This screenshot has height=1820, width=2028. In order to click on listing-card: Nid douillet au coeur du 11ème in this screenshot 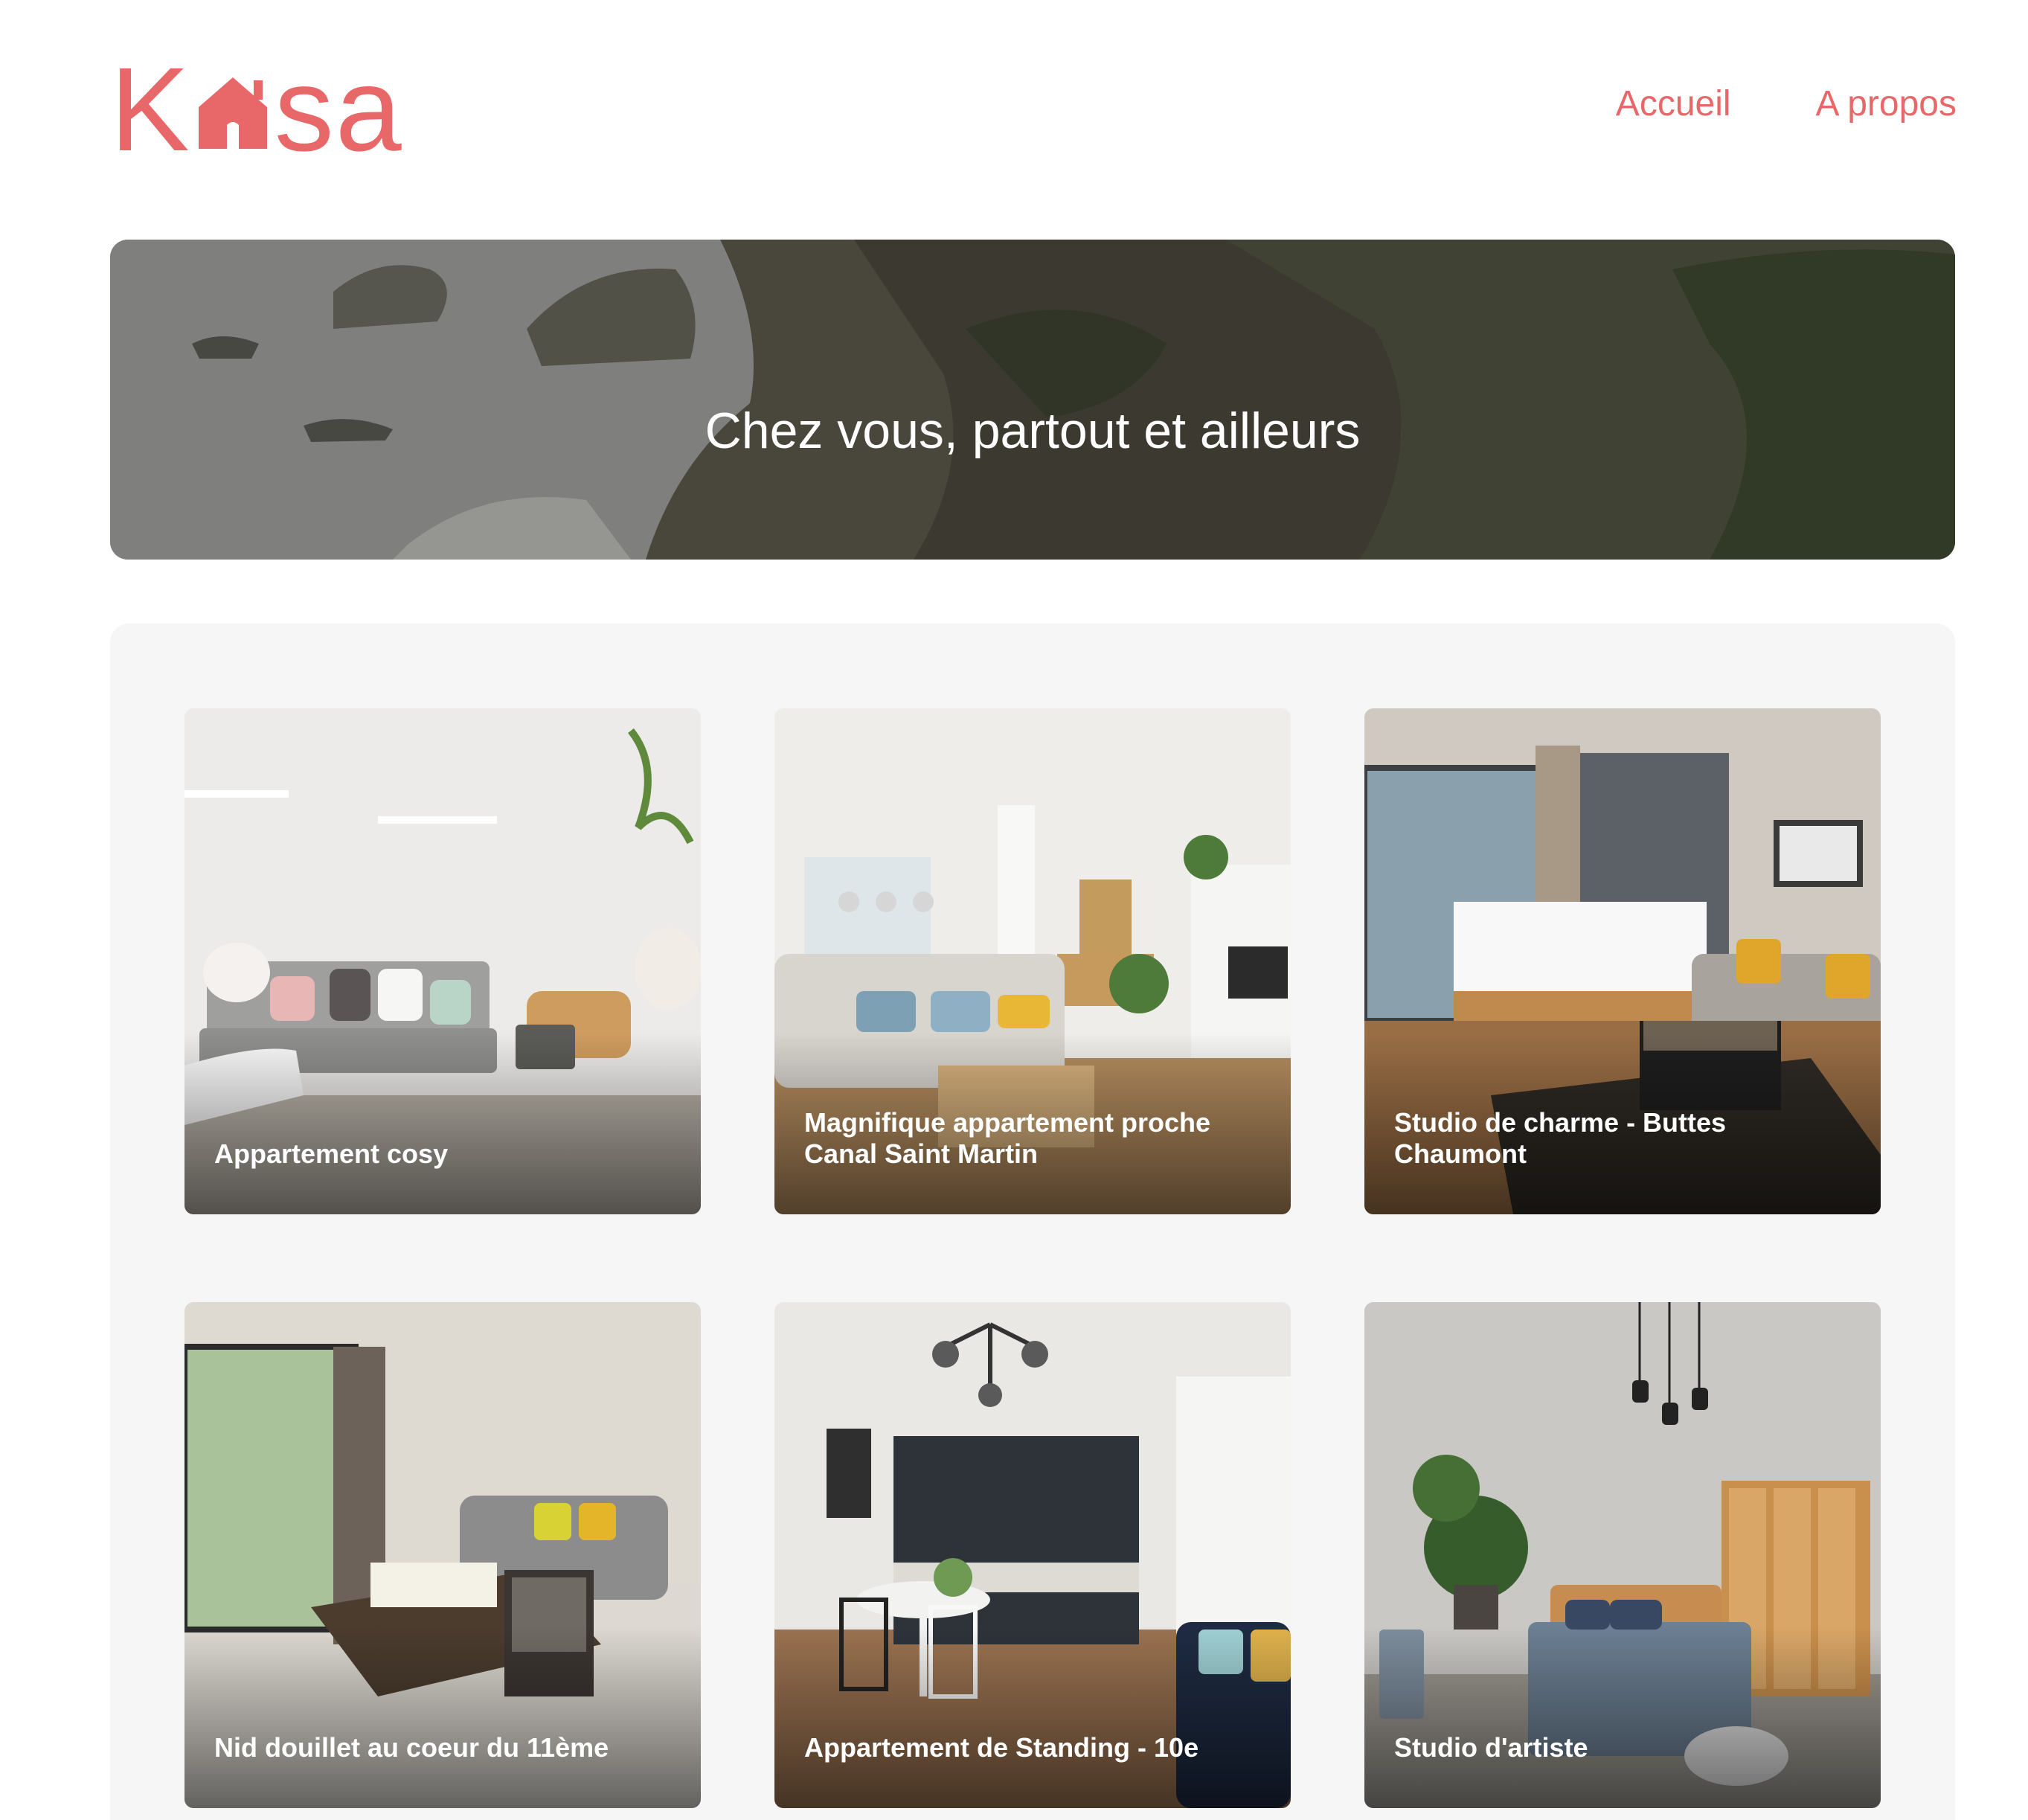, I will do `click(443, 1555)`.